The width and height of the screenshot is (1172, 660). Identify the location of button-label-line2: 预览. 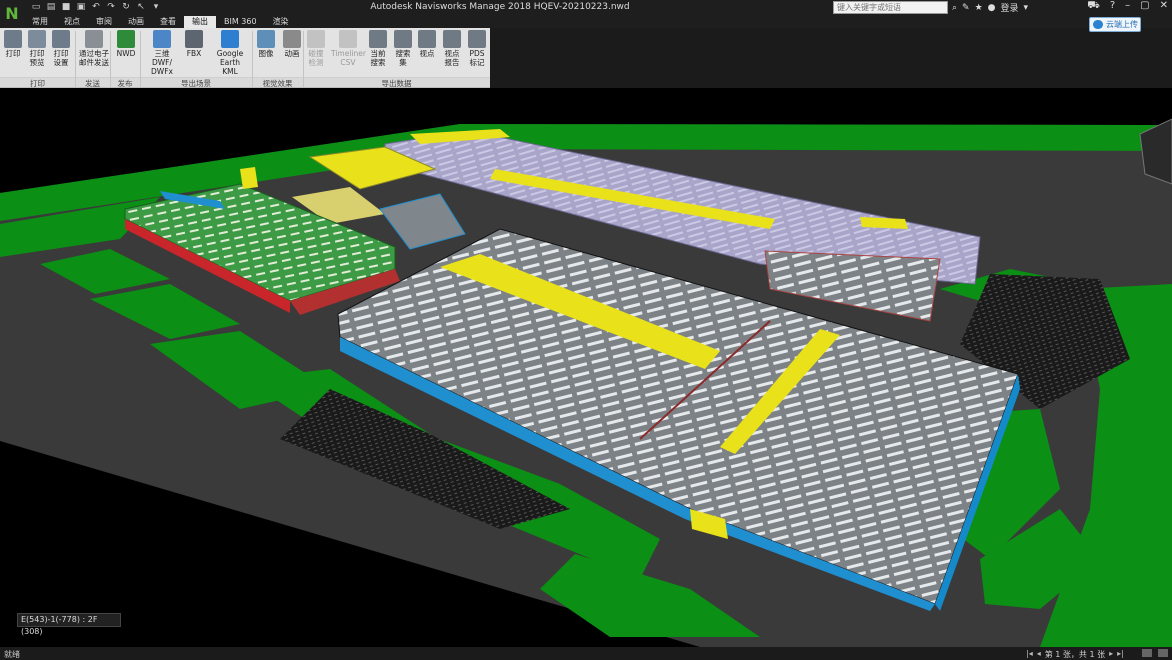
(37, 62).